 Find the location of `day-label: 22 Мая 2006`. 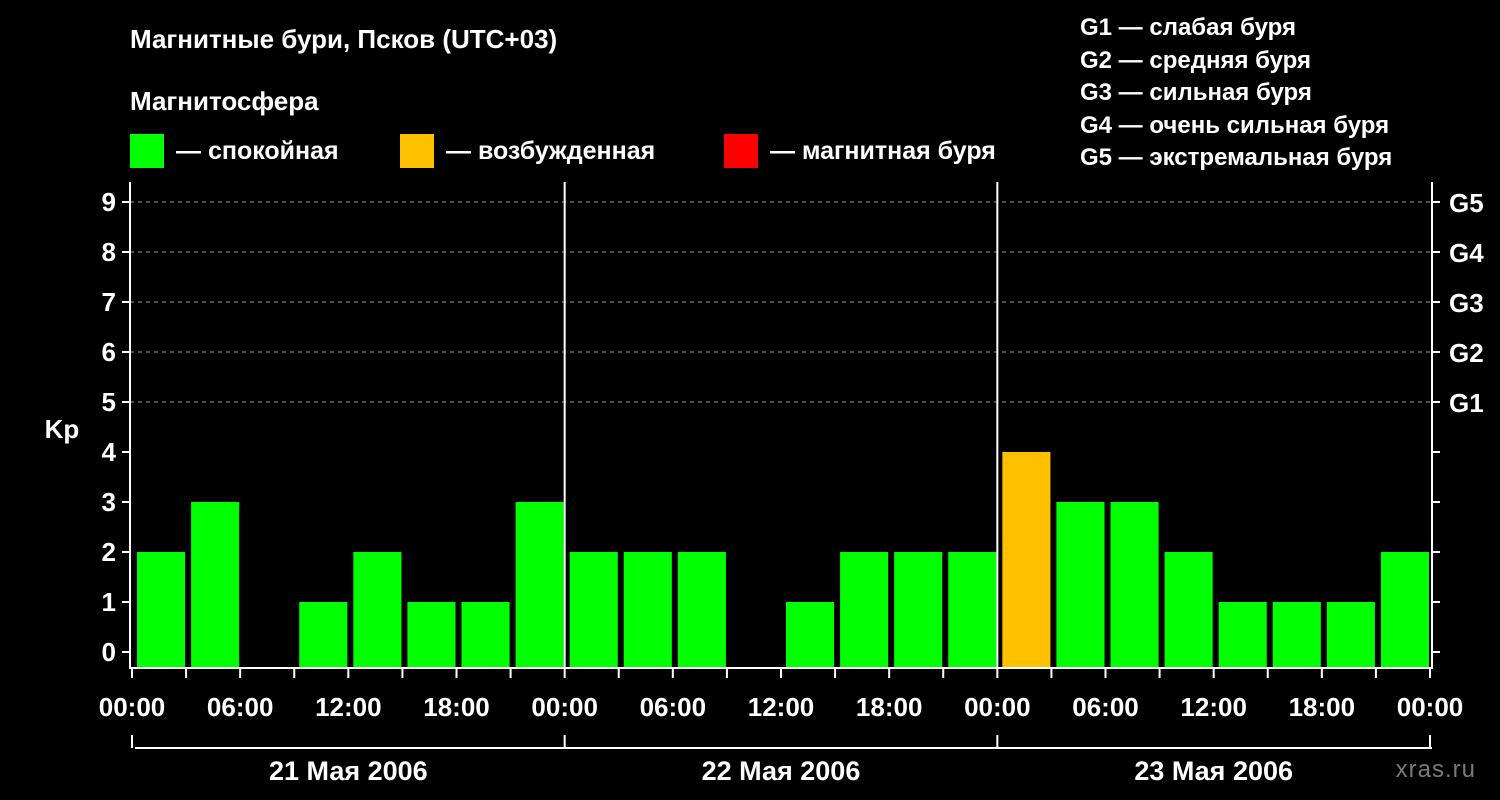

day-label: 22 Мая 2006 is located at coordinates (781, 771).